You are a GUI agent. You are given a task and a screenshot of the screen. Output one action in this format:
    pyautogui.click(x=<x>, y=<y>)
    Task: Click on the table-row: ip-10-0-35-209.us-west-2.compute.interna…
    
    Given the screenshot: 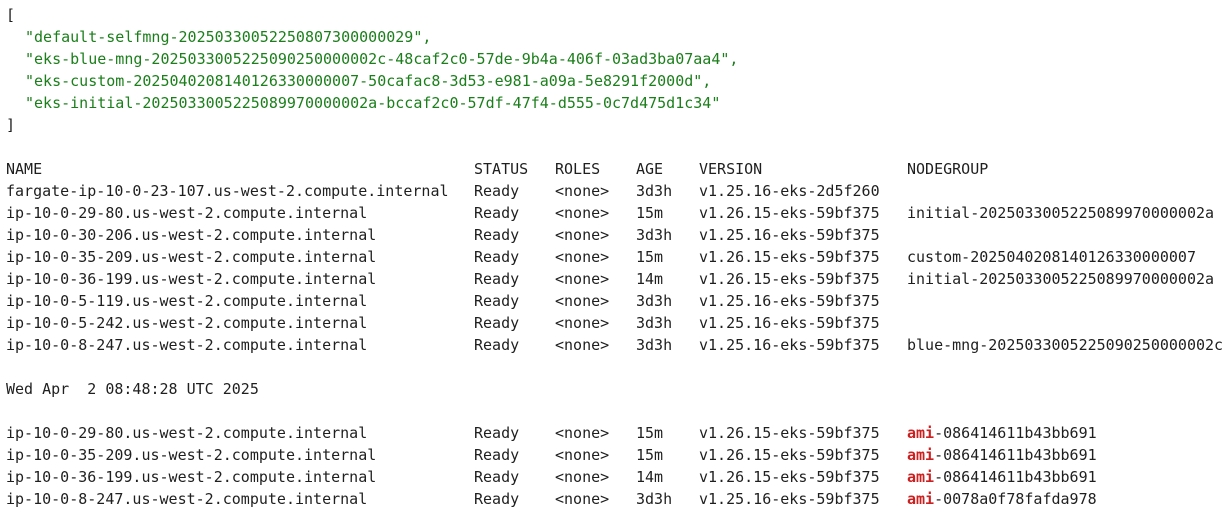 What is the action you would take?
    pyautogui.click(x=614, y=455)
    